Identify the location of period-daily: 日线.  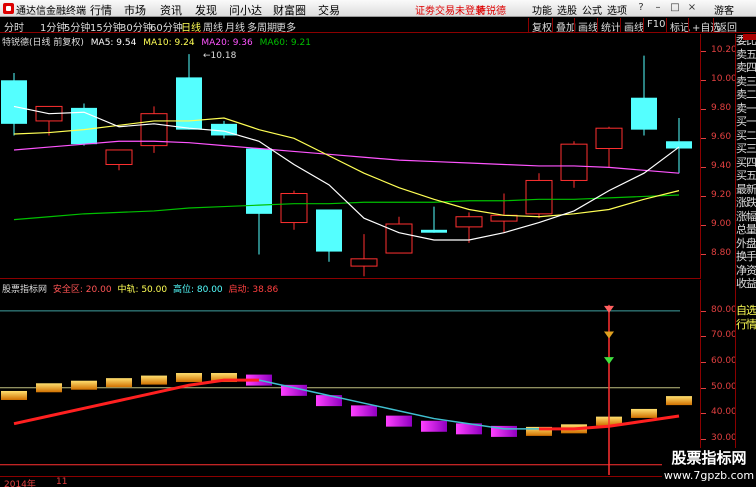
(191, 26).